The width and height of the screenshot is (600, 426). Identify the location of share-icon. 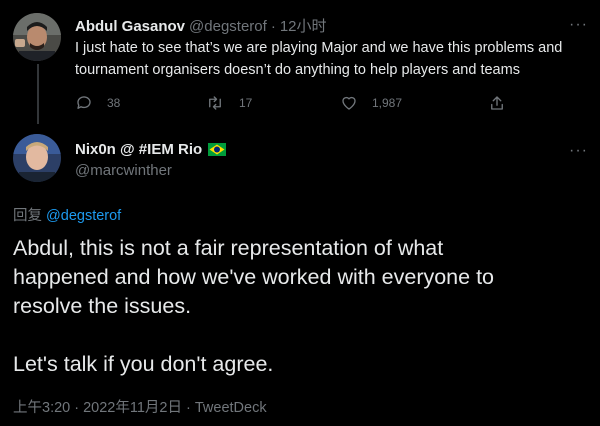
(497, 103).